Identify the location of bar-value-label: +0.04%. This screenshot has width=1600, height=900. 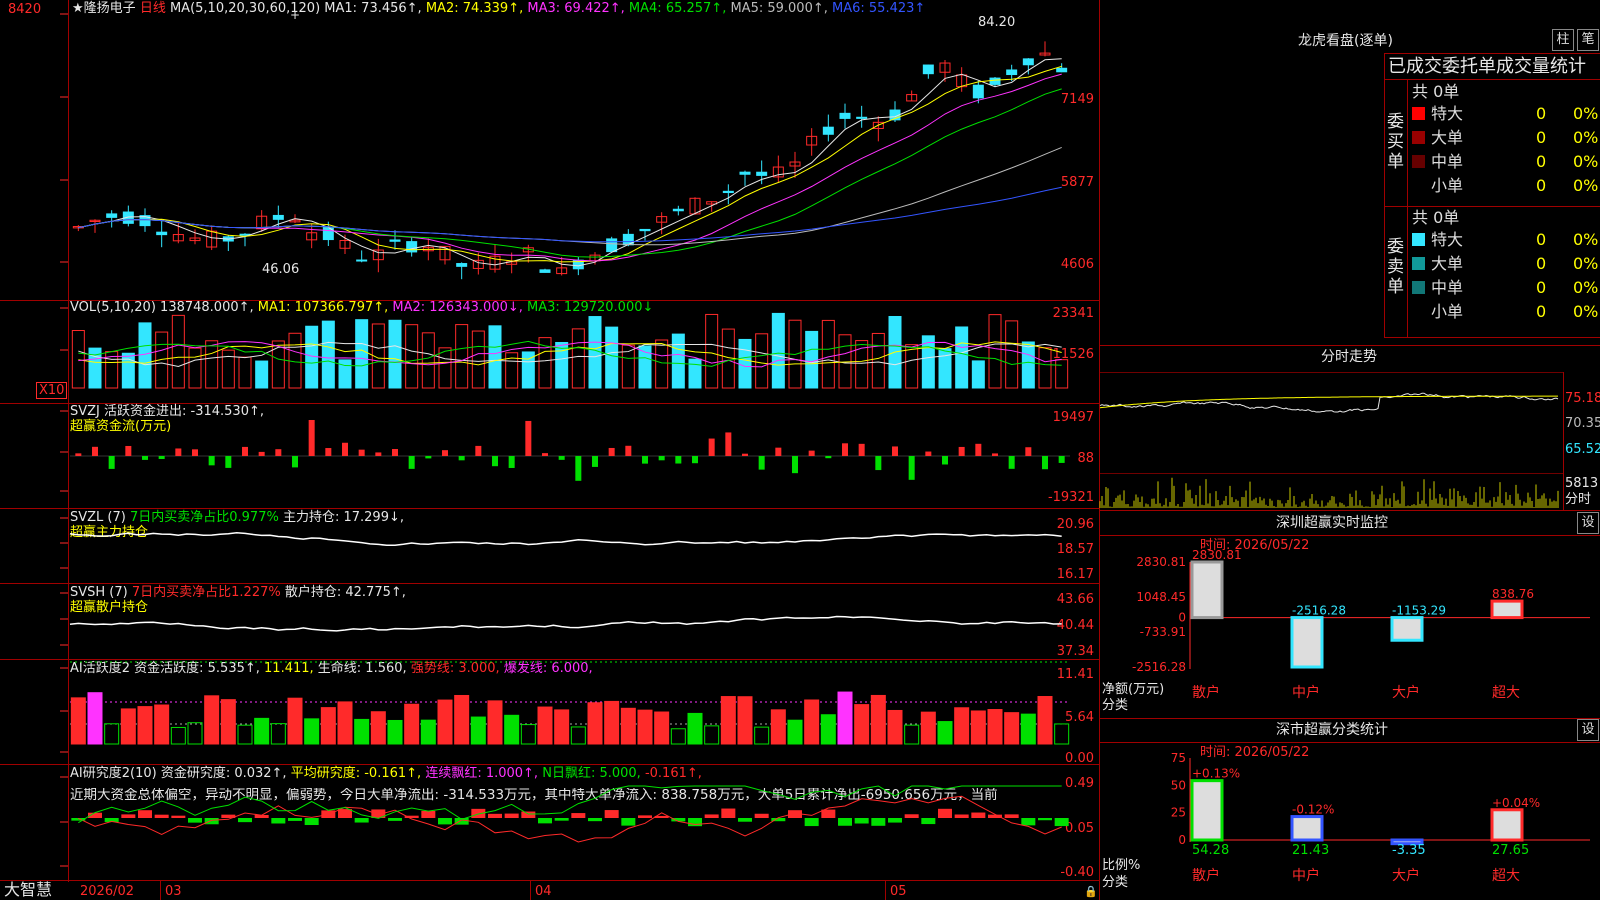
(1516, 803).